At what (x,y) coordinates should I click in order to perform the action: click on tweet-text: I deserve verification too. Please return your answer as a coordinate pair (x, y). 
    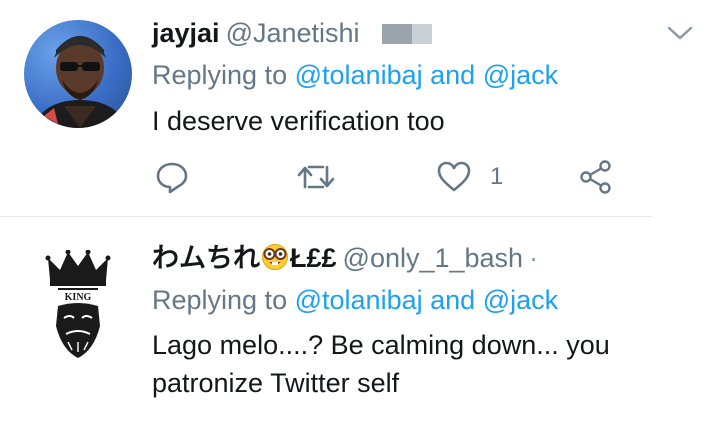
    Looking at the image, I should click on (298, 121).